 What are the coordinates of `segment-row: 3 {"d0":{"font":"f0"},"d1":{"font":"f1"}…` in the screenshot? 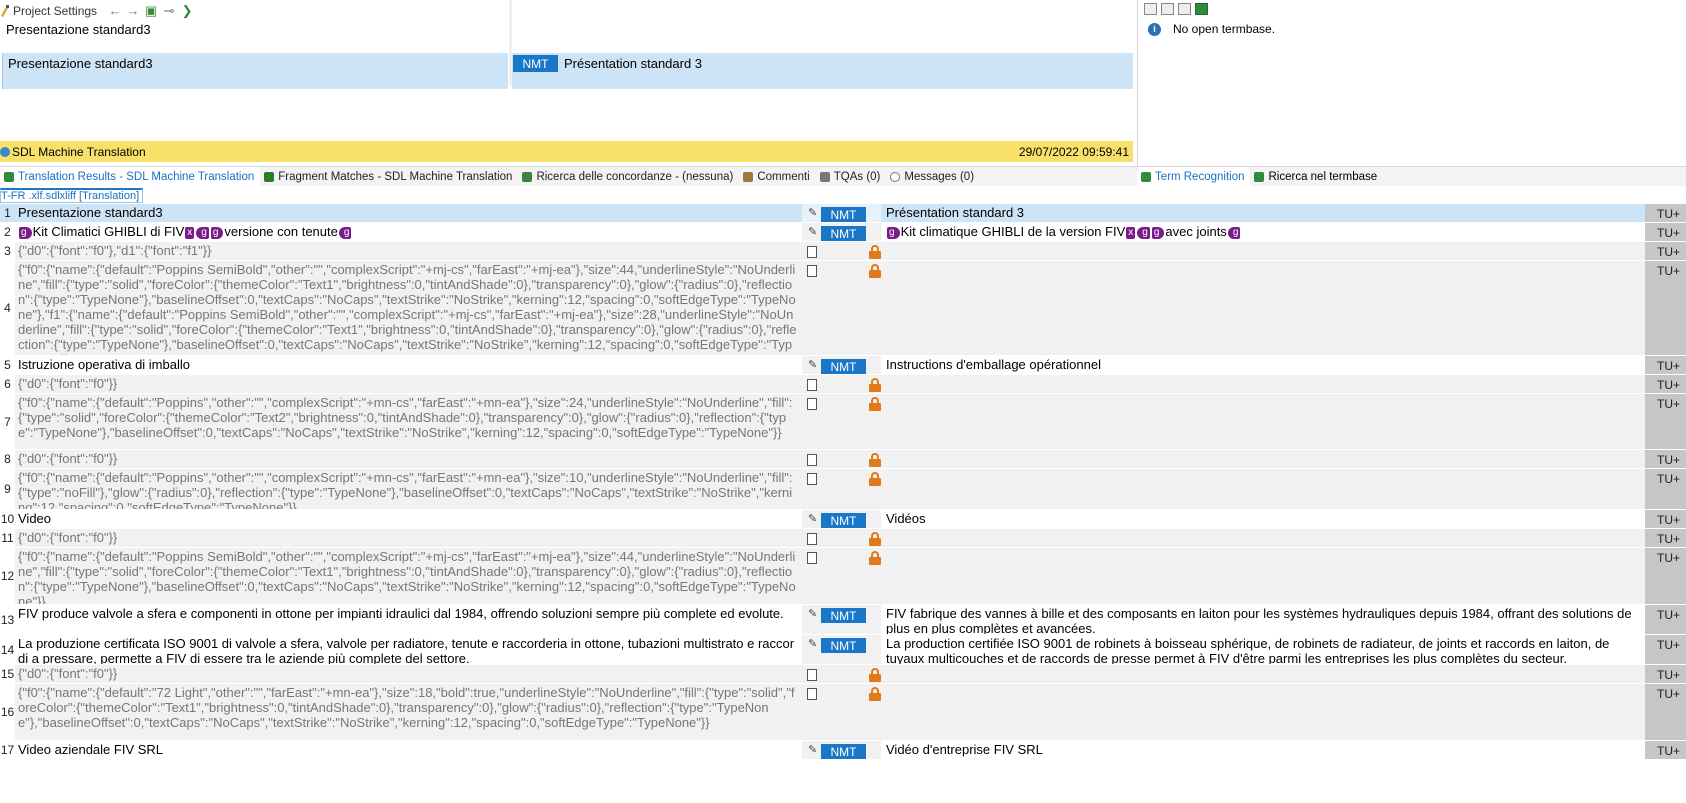 It's located at (843, 251).